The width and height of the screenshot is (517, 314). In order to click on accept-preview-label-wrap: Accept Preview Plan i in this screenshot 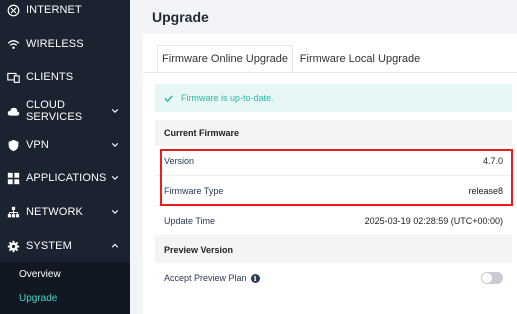, I will do `click(212, 278)`.